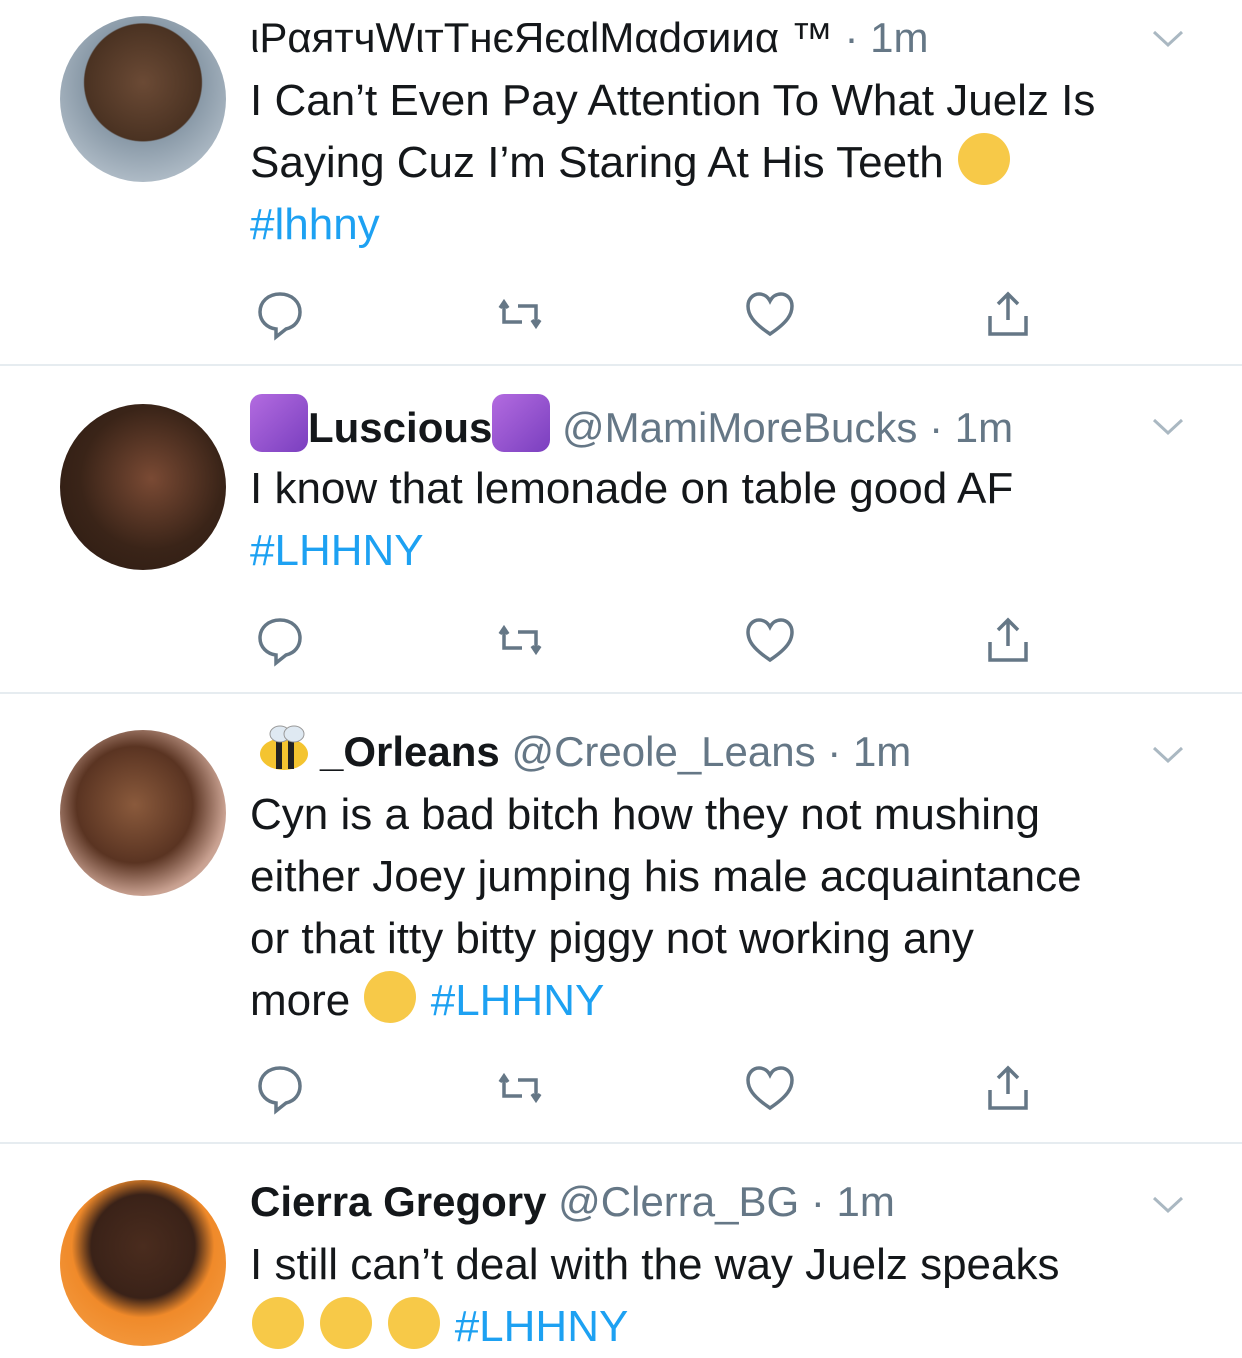 The height and width of the screenshot is (1358, 1242). Describe the element at coordinates (645, 814) in the screenshot. I see `text-line: Cyn is a bad bitch how they not mushing` at that location.